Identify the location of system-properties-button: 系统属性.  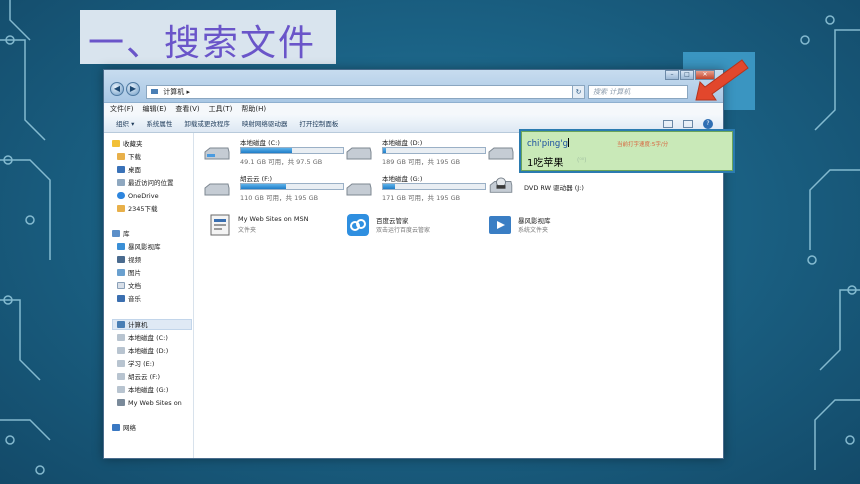
(159, 123).